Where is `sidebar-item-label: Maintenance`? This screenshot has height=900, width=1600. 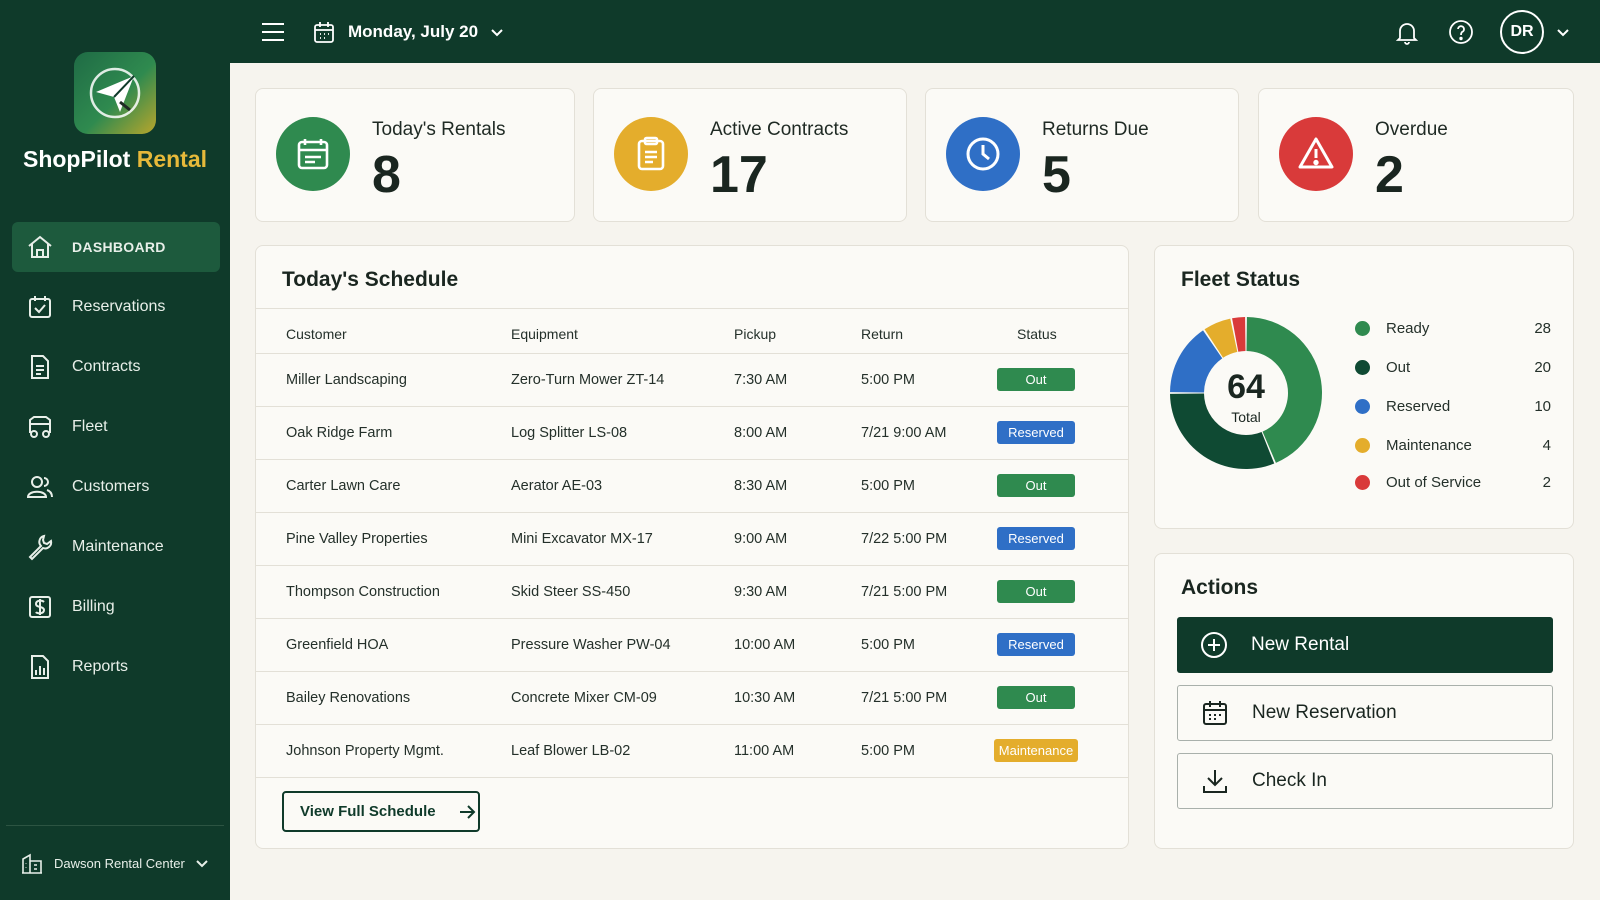
sidebar-item-label: Maintenance is located at coordinates (118, 546).